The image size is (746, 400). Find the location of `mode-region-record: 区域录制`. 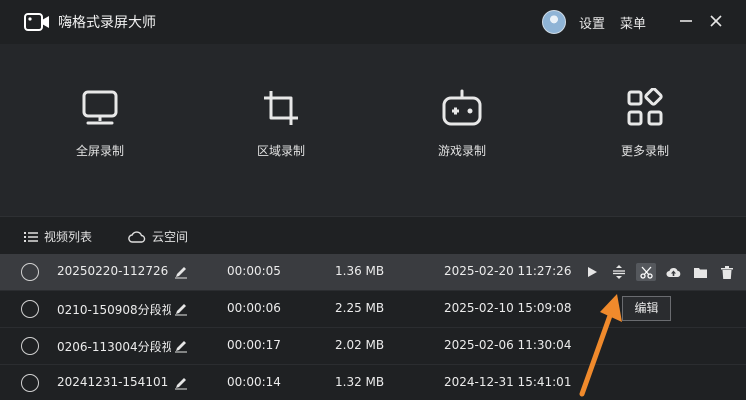

mode-region-record: 区域录制 is located at coordinates (281, 133).